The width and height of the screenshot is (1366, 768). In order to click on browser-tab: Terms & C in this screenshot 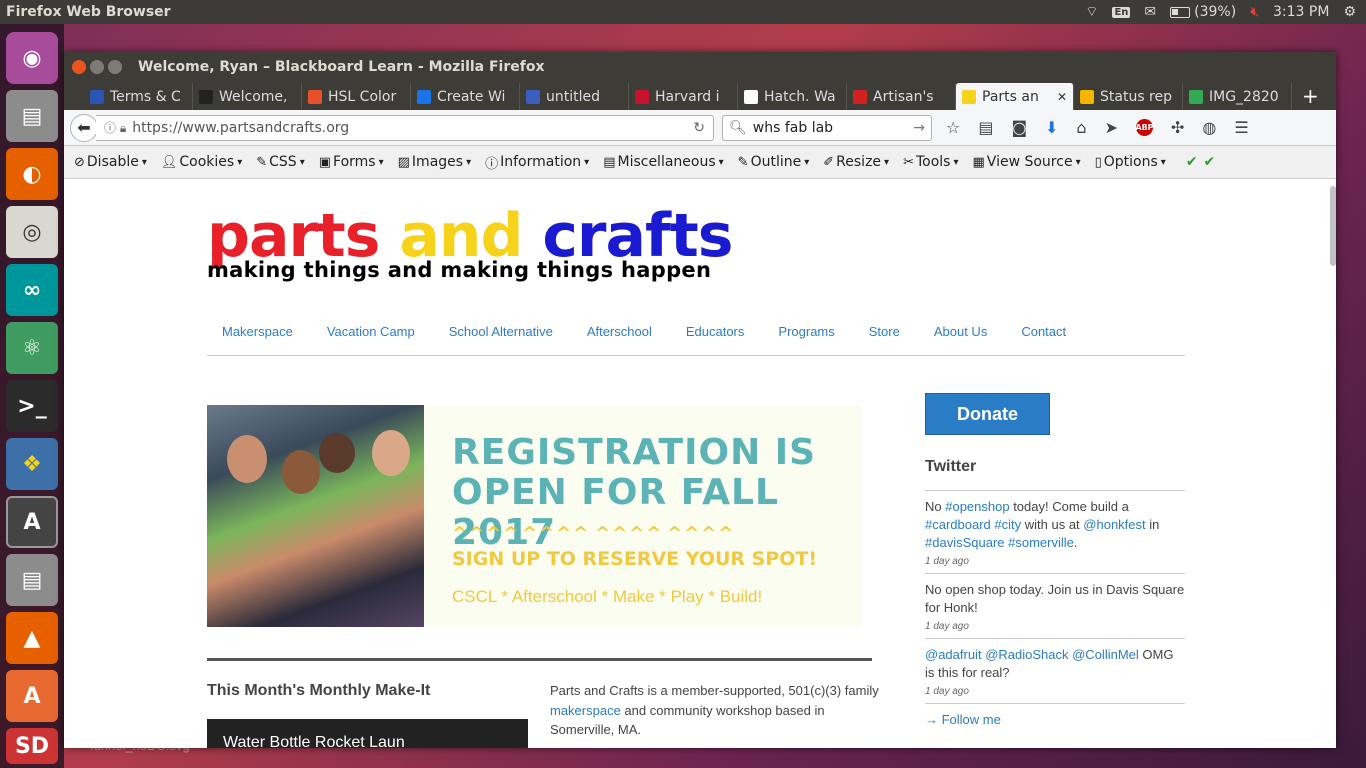, I will do `click(138, 96)`.